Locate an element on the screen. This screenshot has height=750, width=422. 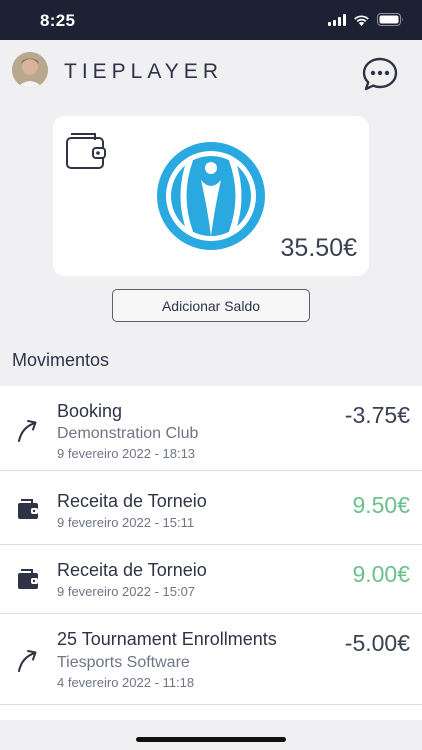
transaction-amount: -5.00€ is located at coordinates (377, 643).